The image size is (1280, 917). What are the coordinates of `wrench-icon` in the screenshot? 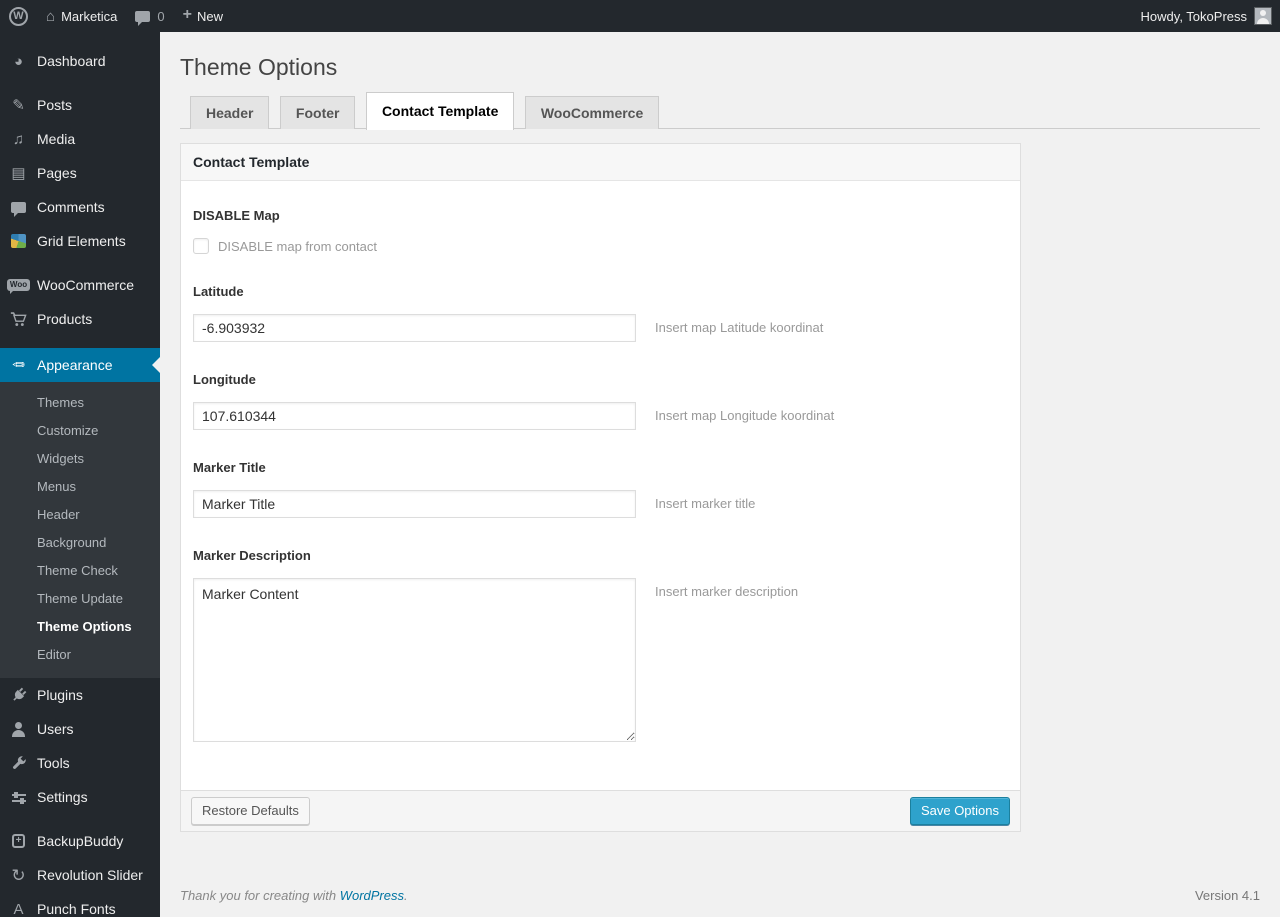 It's located at (18, 763).